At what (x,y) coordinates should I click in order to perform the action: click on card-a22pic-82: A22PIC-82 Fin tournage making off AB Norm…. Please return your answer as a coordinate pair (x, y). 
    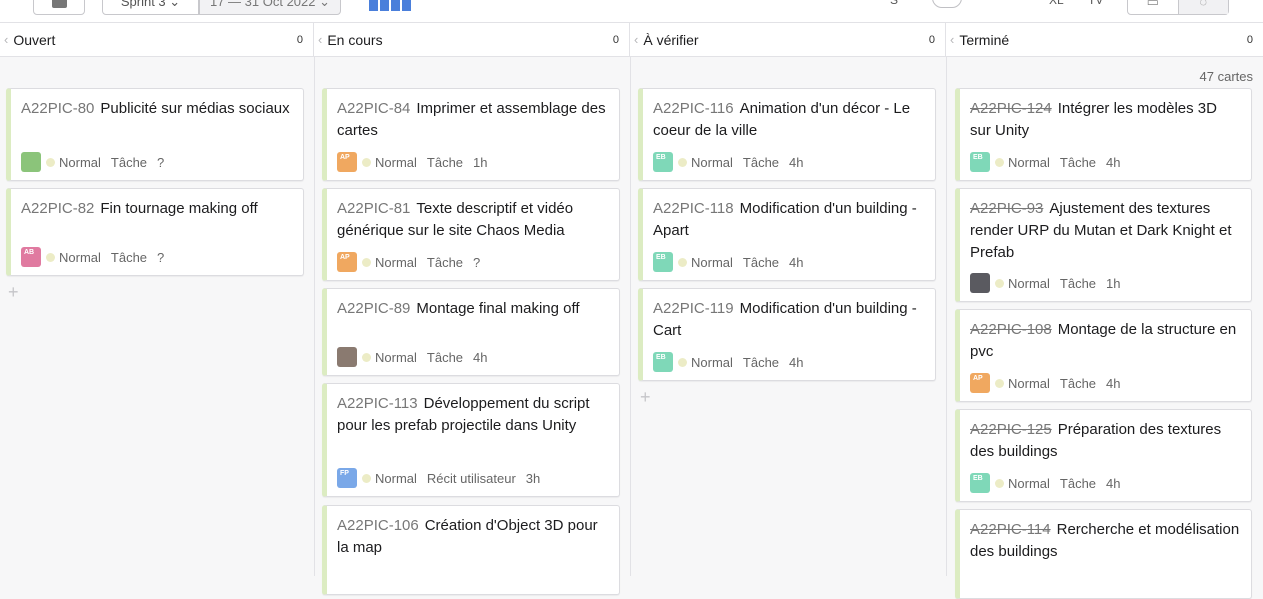
    Looking at the image, I should click on (155, 232).